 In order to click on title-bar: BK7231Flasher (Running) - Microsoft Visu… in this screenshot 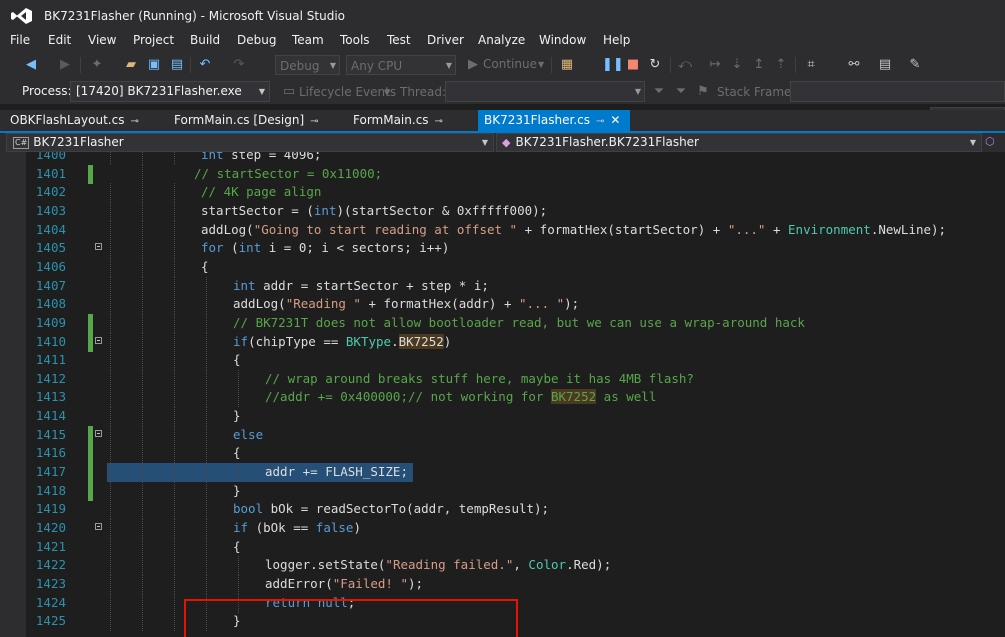, I will do `click(502, 16)`.